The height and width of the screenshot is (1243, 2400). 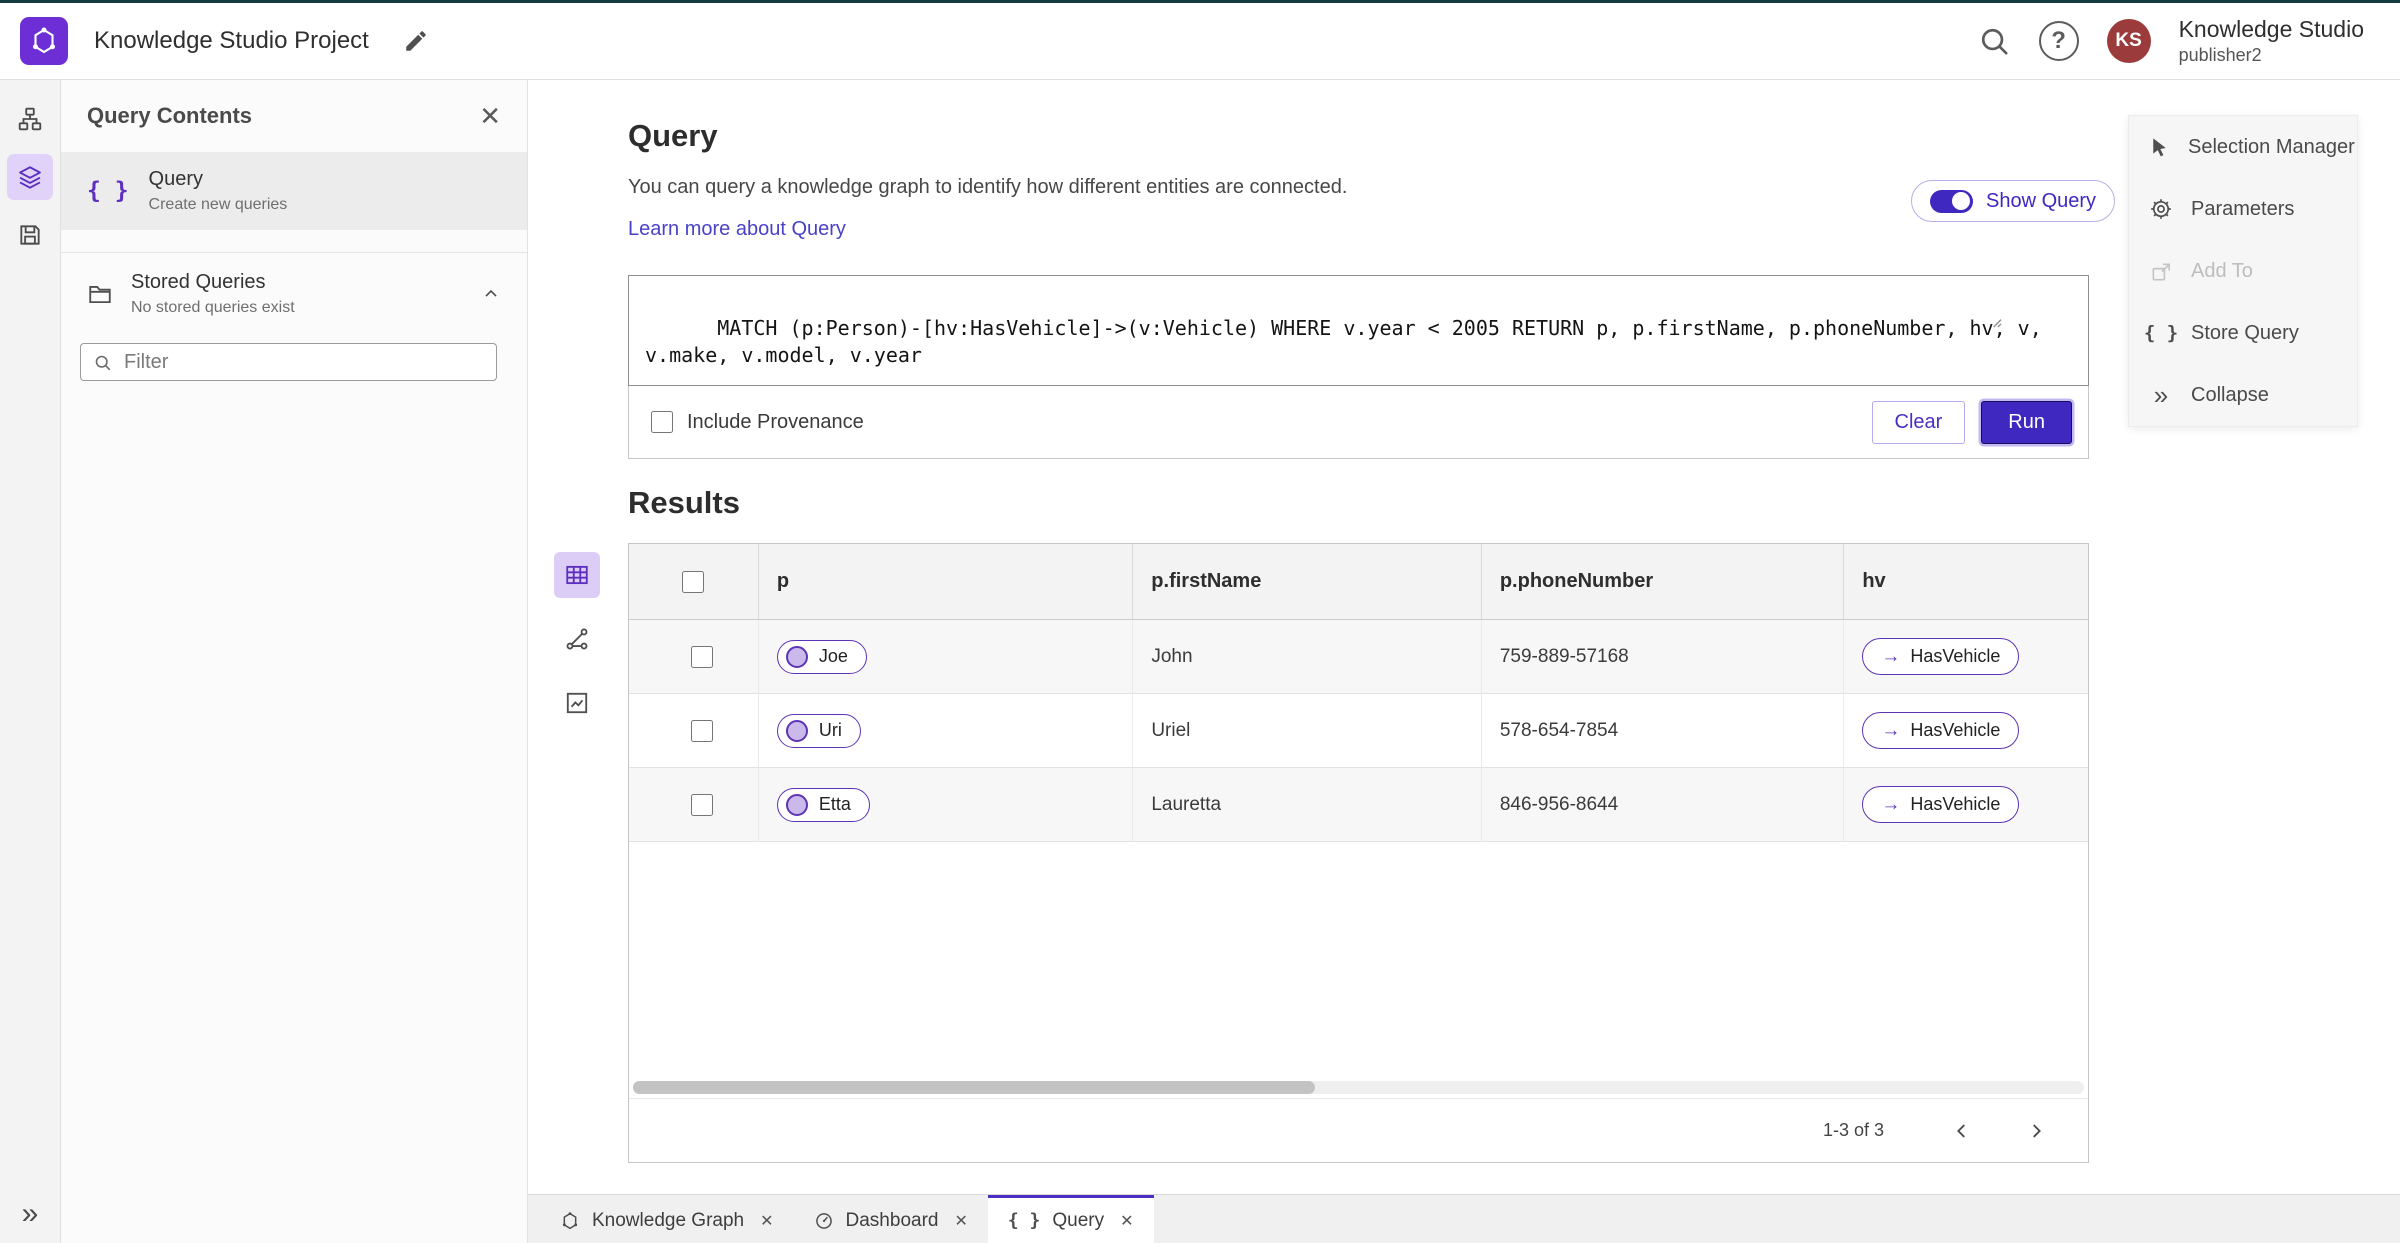 I want to click on entity-label: Joe, so click(x=833, y=656).